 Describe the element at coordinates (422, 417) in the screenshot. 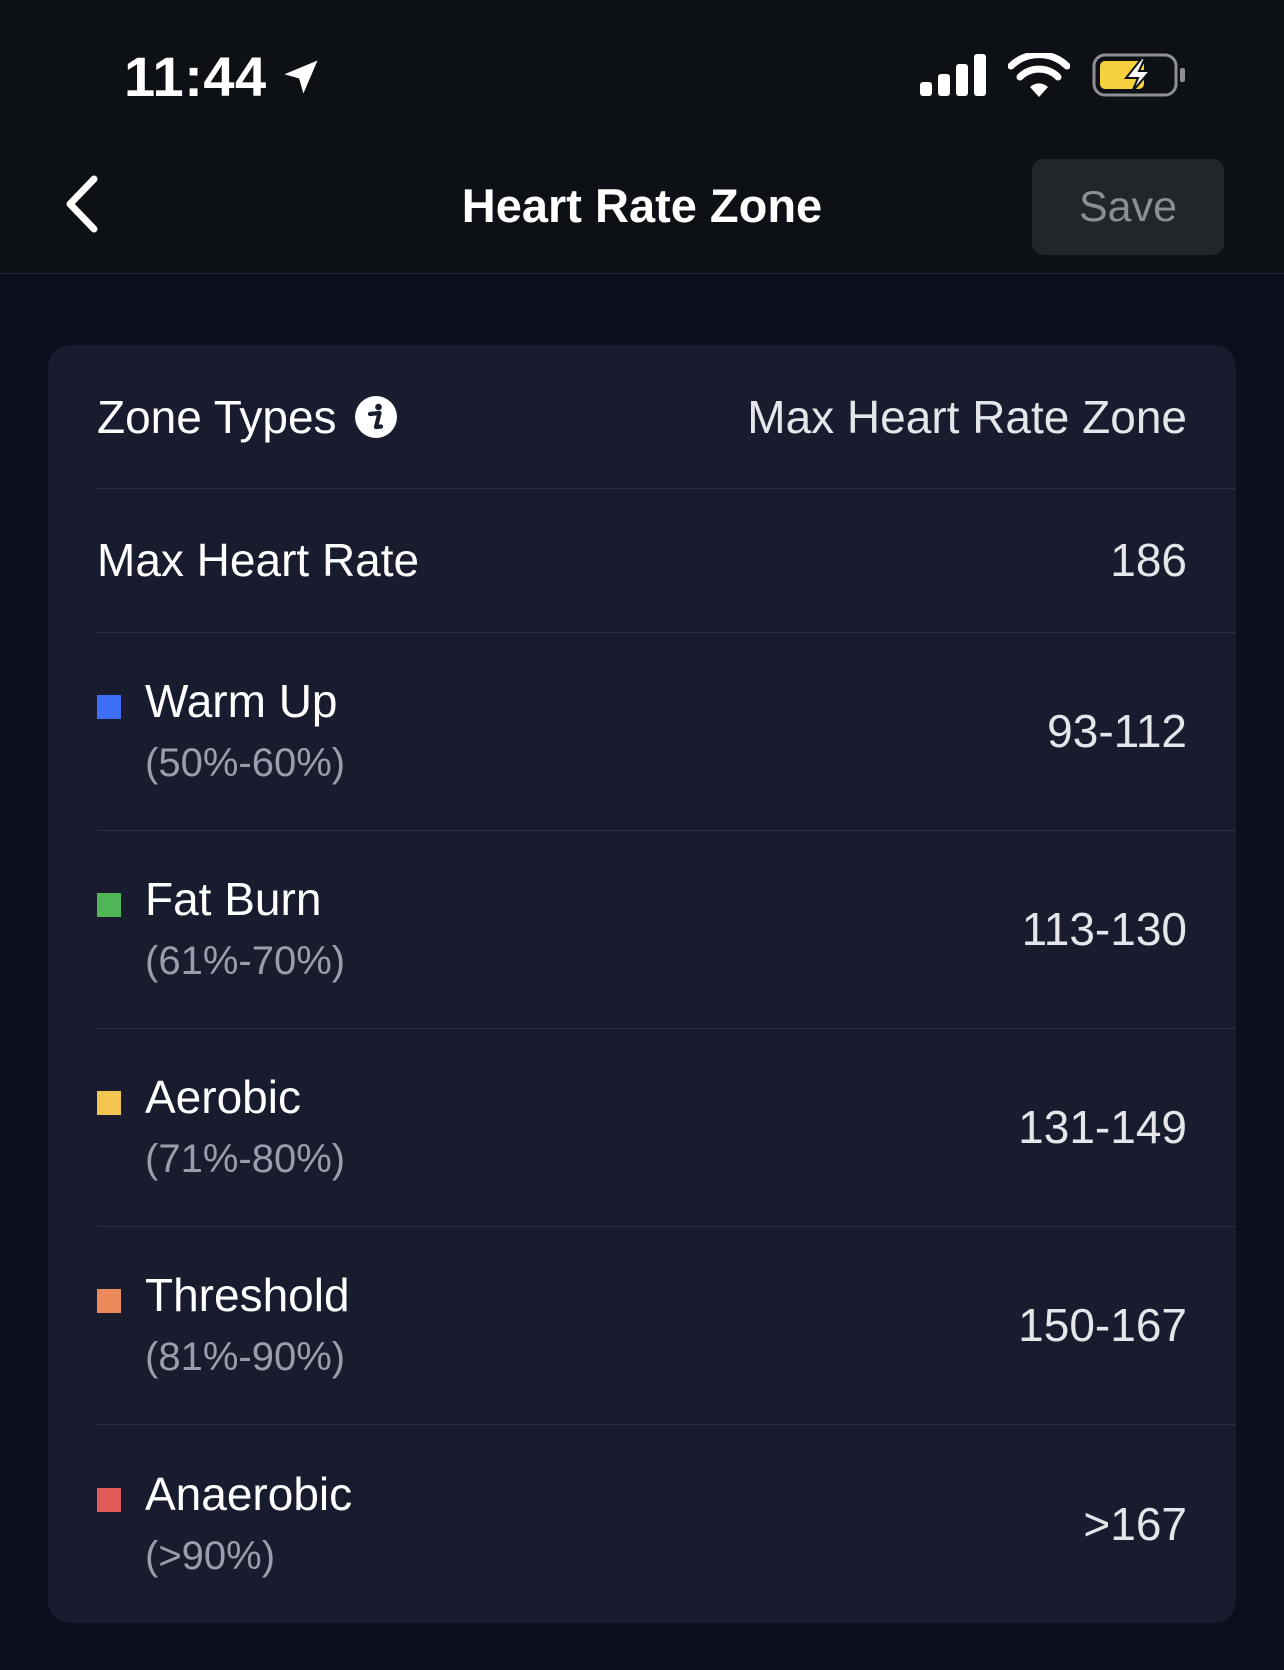

I see `zone-types-label-group: Zone Types` at that location.